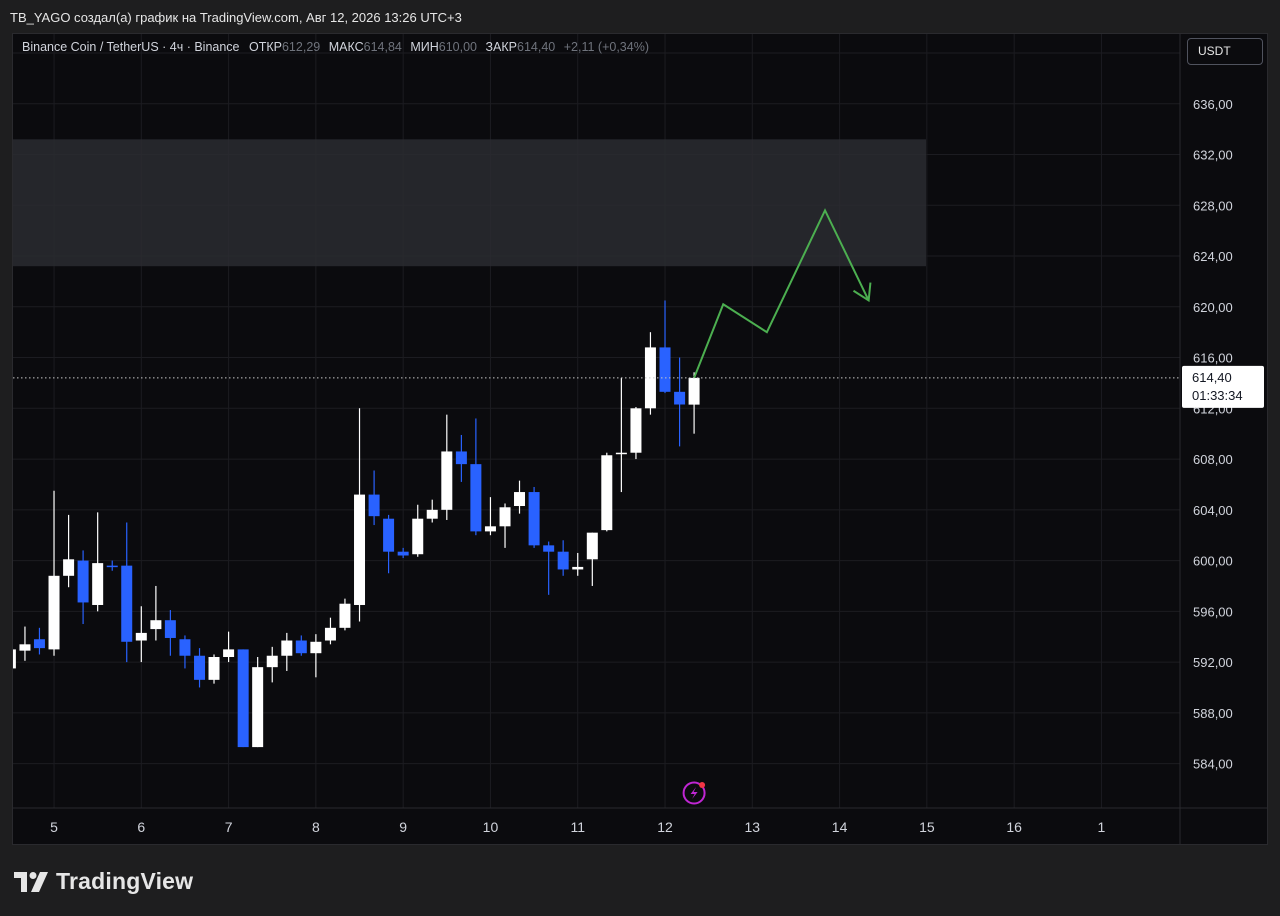  I want to click on x-tick-label: 5, so click(54, 827).